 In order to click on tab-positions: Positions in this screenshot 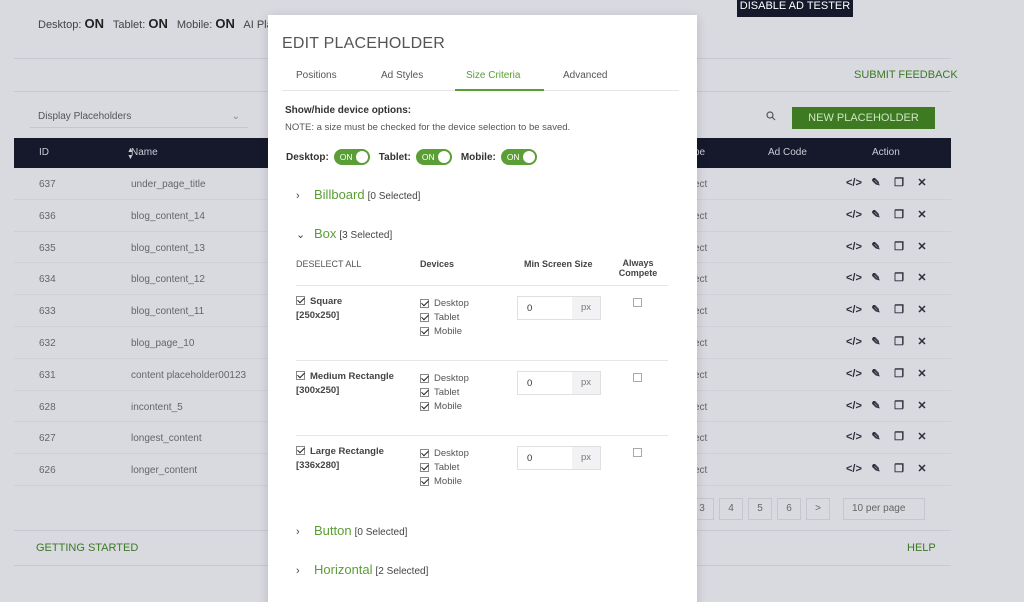, I will do `click(316, 75)`.